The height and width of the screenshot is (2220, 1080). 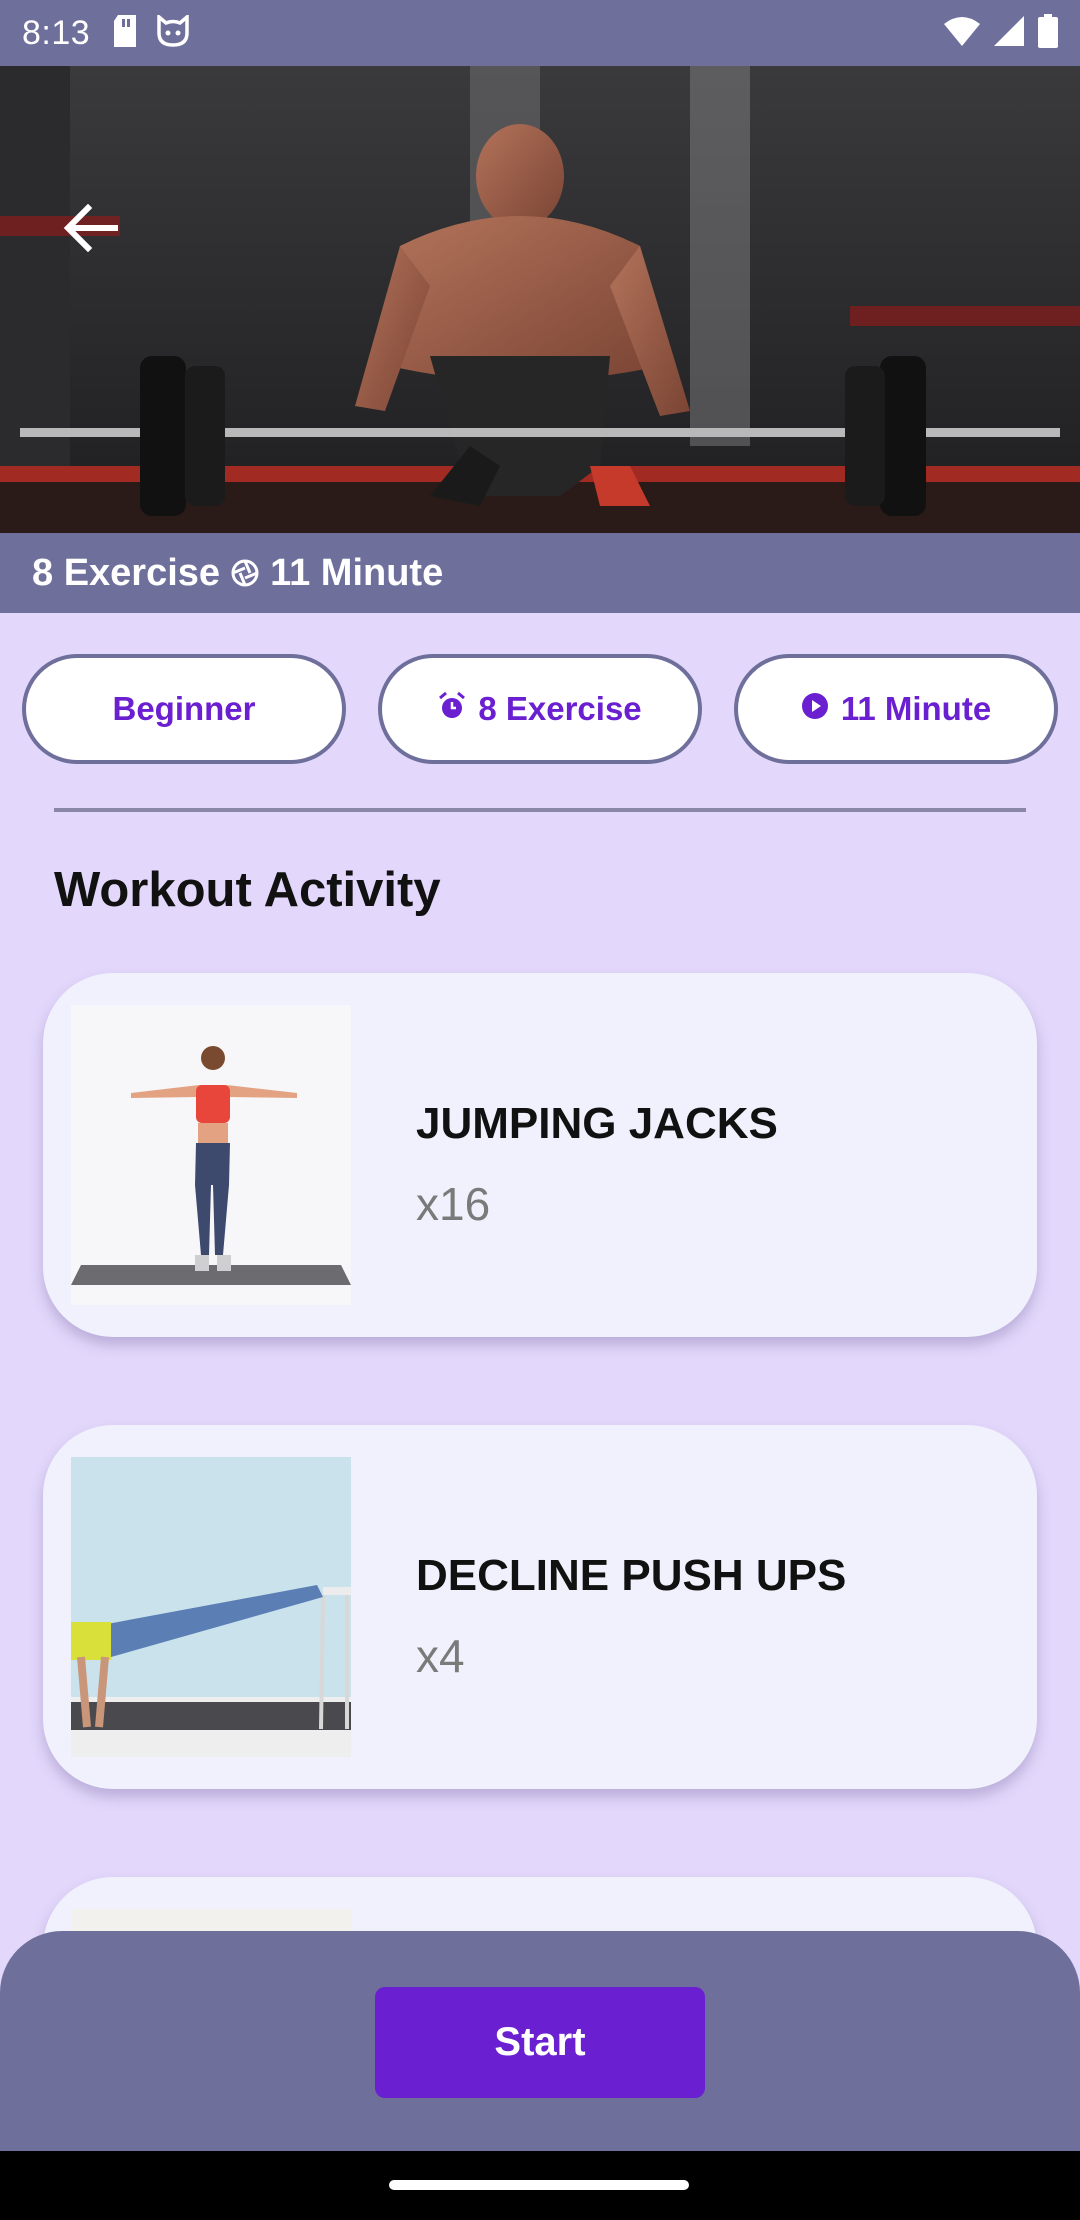 What do you see at coordinates (560, 708) in the screenshot?
I see `exercise-count-chip-label: 8 Exercise` at bounding box center [560, 708].